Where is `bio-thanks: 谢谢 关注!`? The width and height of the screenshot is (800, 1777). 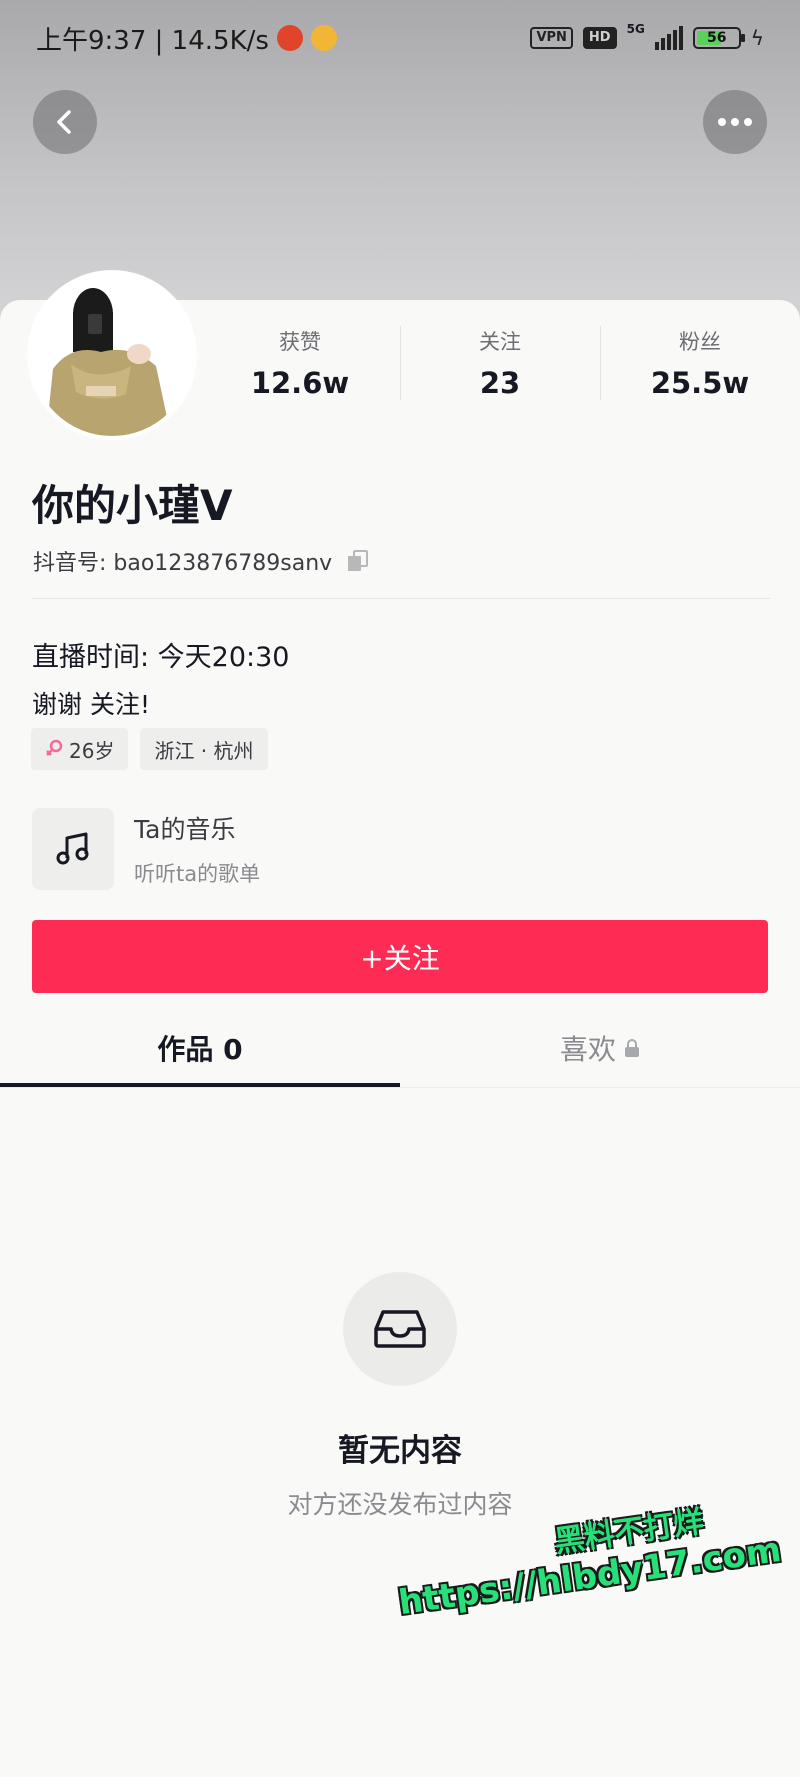 bio-thanks: 谢谢 关注! is located at coordinates (91, 704).